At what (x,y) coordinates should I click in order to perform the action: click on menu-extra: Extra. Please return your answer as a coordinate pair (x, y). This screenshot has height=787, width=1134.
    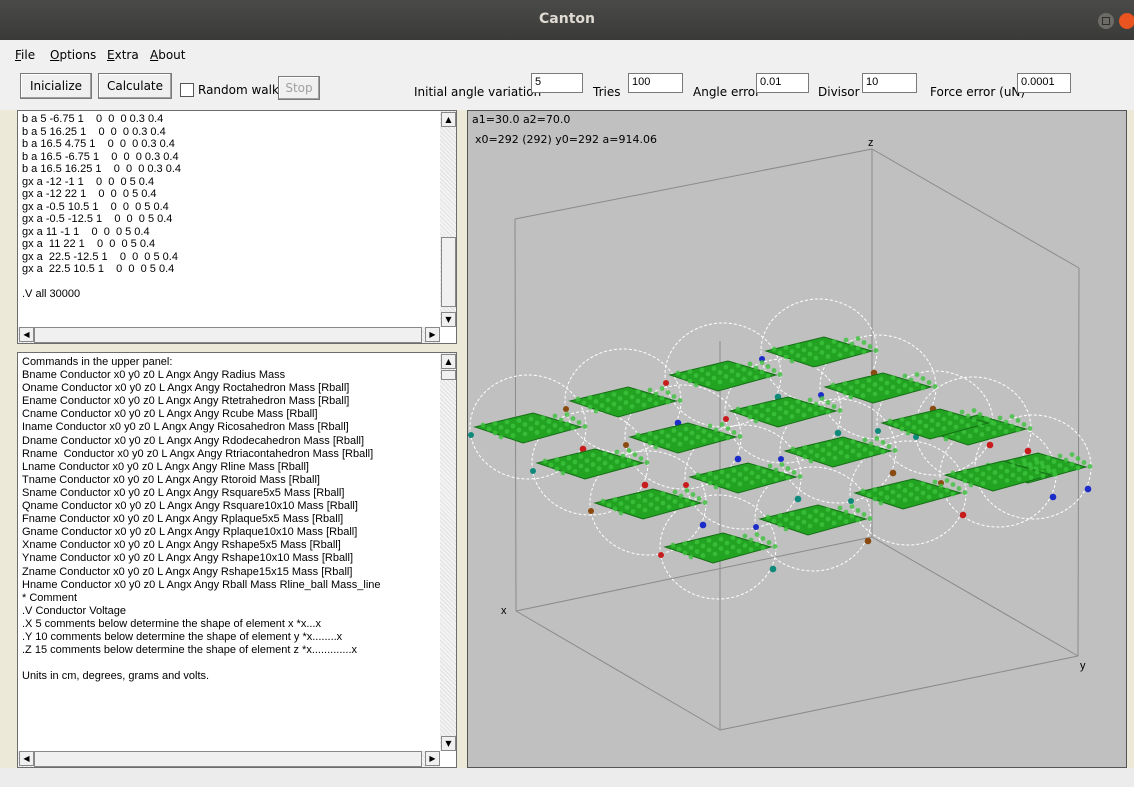
    Looking at the image, I should click on (123, 55).